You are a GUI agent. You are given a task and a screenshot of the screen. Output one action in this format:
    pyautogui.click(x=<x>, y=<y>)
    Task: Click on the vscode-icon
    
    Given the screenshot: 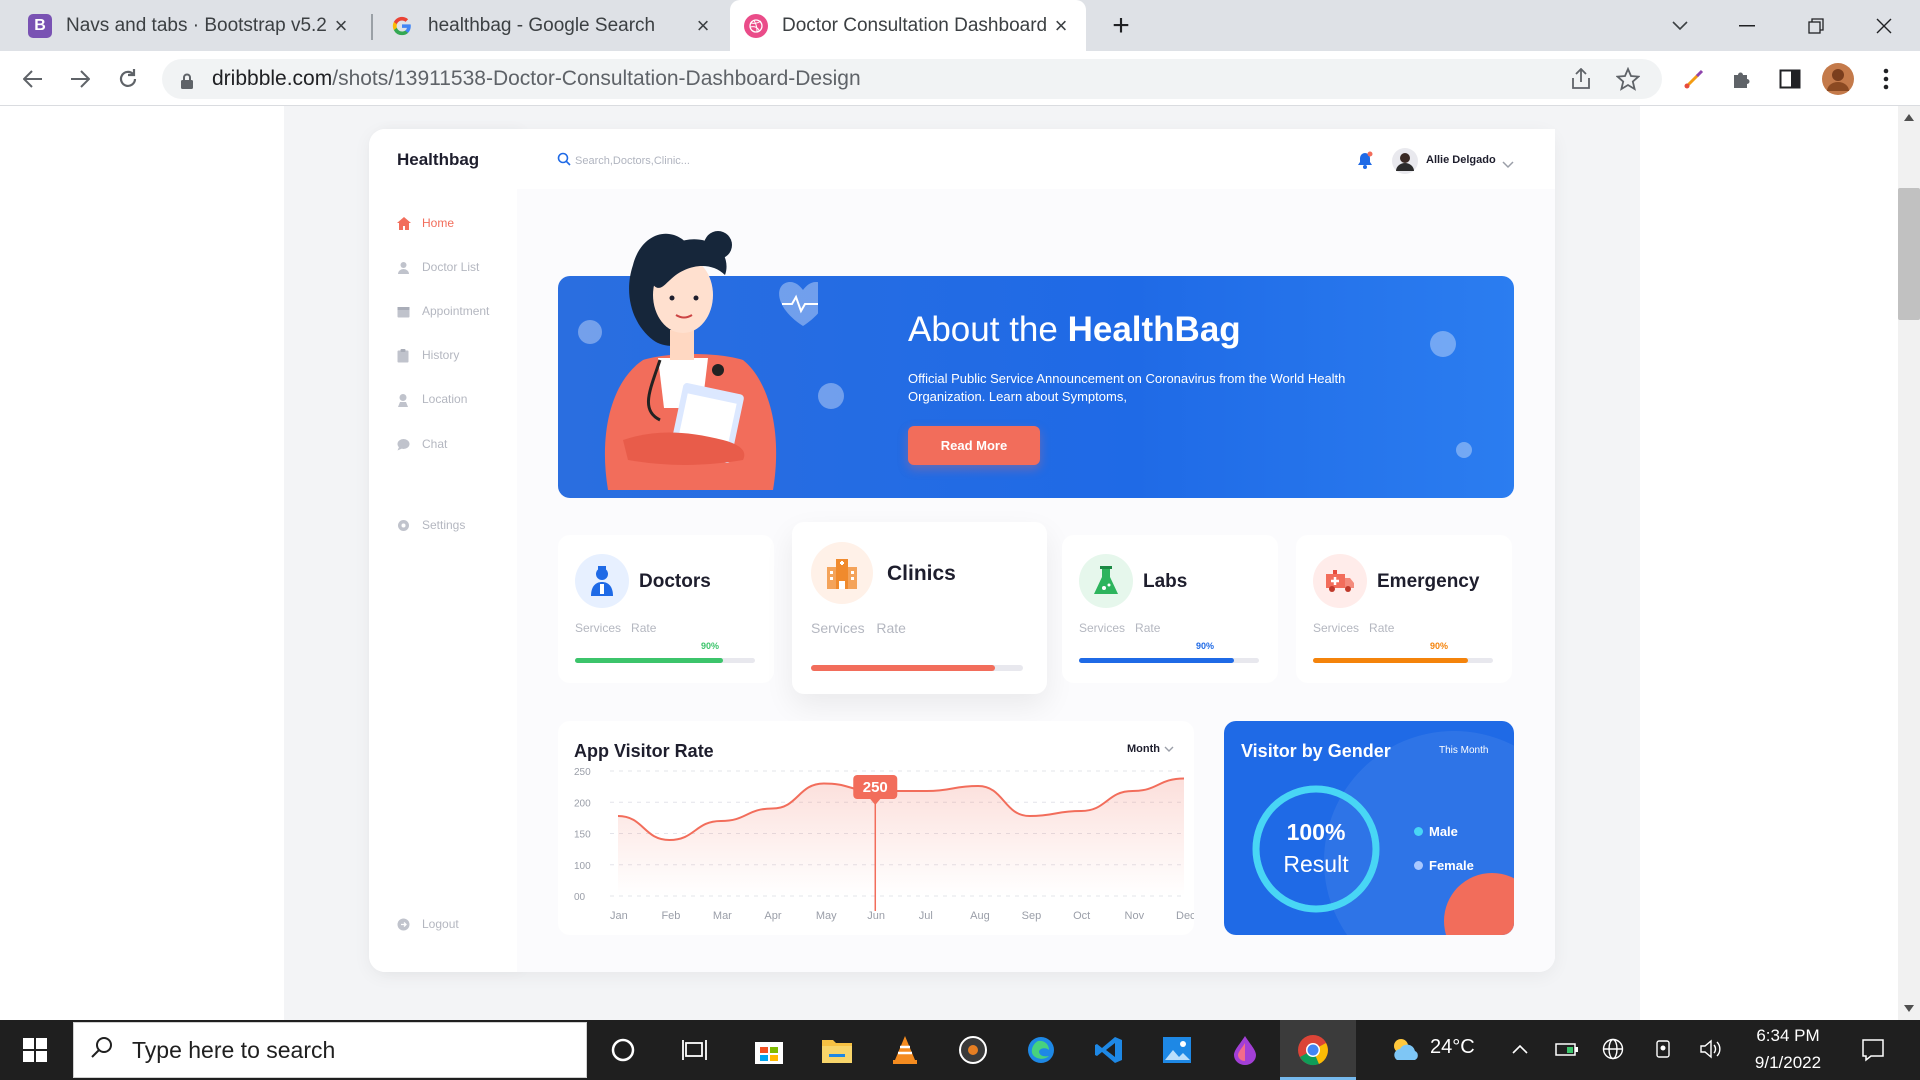 What is the action you would take?
    pyautogui.click(x=1109, y=1050)
    